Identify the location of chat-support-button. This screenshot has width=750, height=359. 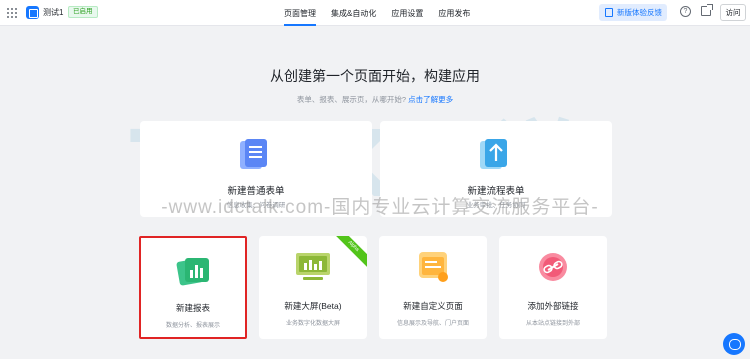
(734, 344).